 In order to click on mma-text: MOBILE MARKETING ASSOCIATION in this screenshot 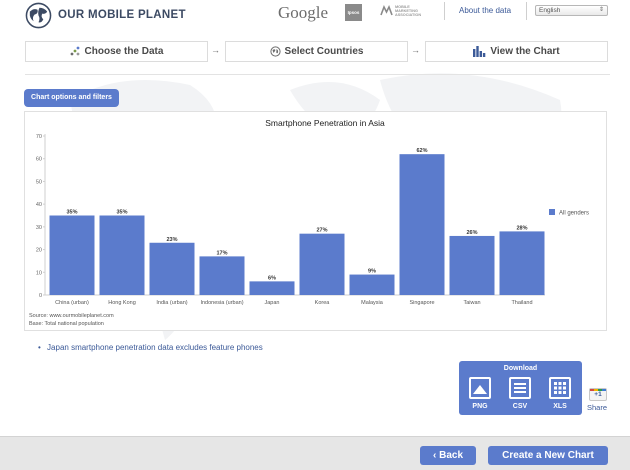, I will do `click(408, 11)`.